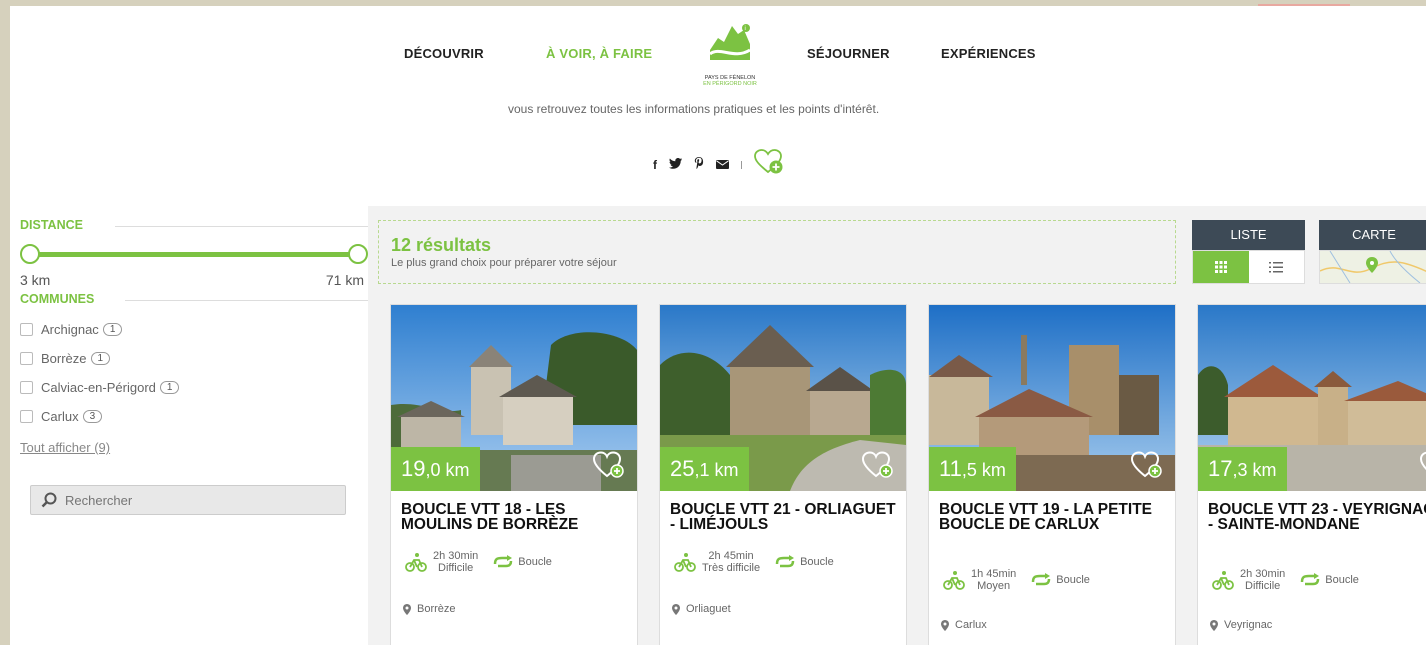  What do you see at coordinates (682, 468) in the screenshot?
I see `distance-int: 25` at bounding box center [682, 468].